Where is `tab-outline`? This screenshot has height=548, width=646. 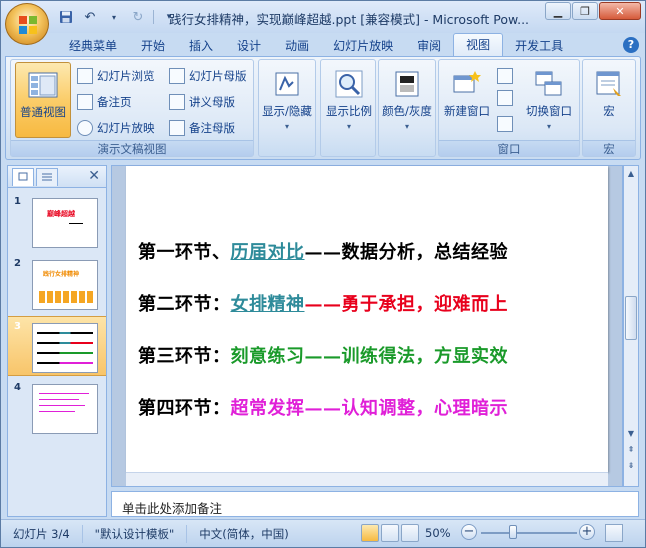 tab-outline is located at coordinates (47, 177).